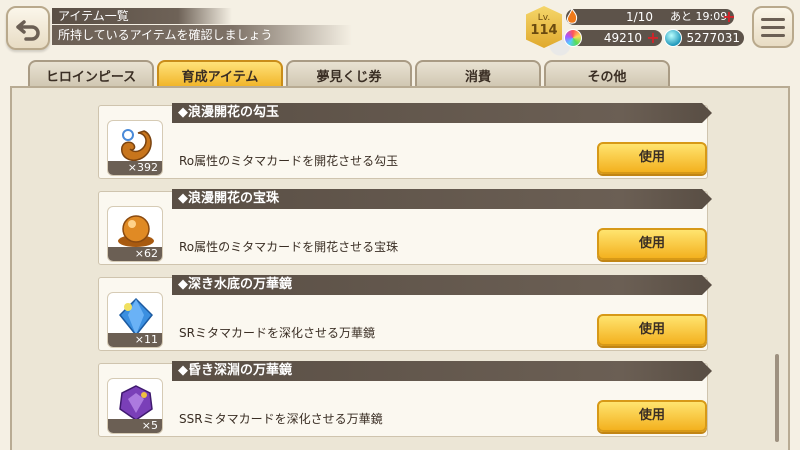 This screenshot has width=800, height=450. What do you see at coordinates (142, 16) in the screenshot?
I see `page-title: アイテム一覧` at bounding box center [142, 16].